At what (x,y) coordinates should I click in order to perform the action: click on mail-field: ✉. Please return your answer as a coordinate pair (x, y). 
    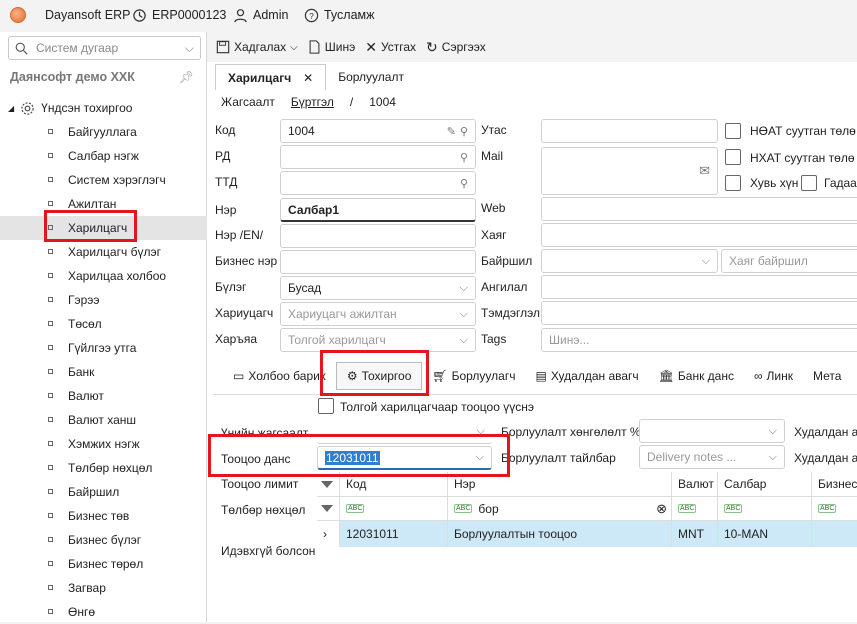
    Looking at the image, I should click on (629, 171).